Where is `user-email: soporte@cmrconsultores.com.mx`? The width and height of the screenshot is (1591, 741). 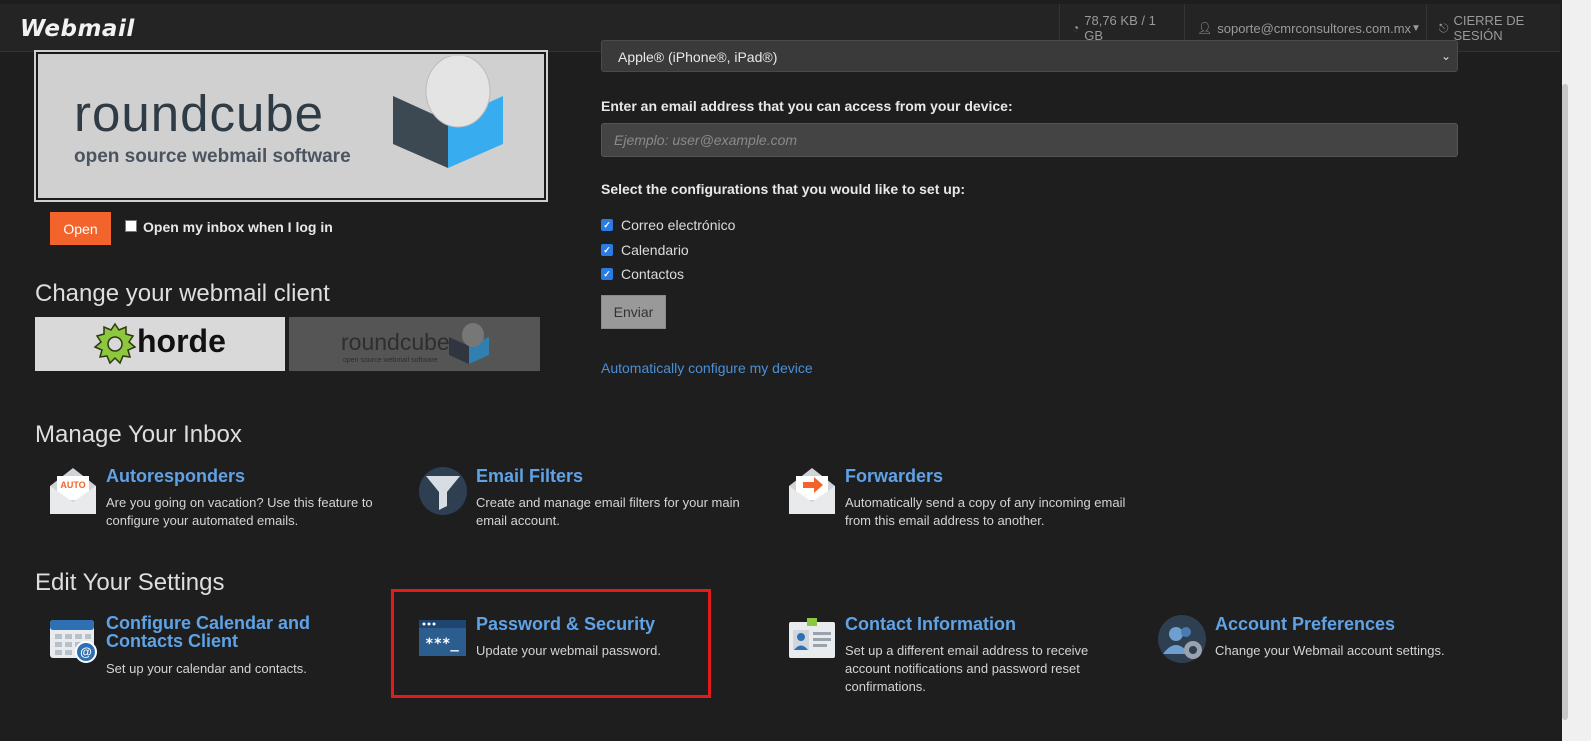
user-email: soporte@cmrconsultores.com.mx is located at coordinates (1314, 28).